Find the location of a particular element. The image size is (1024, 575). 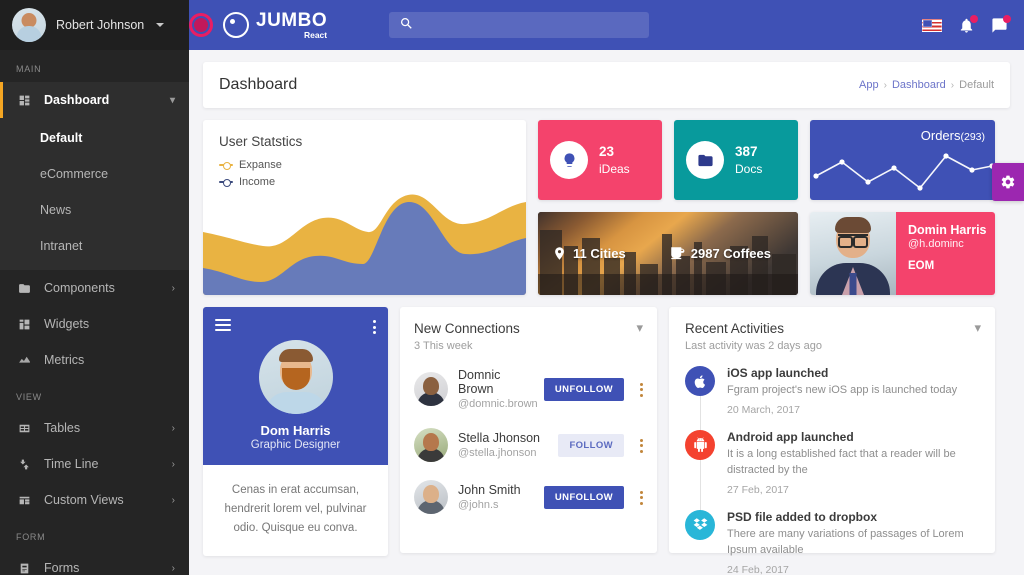

sidebar-item-default: Default is located at coordinates (94, 138).